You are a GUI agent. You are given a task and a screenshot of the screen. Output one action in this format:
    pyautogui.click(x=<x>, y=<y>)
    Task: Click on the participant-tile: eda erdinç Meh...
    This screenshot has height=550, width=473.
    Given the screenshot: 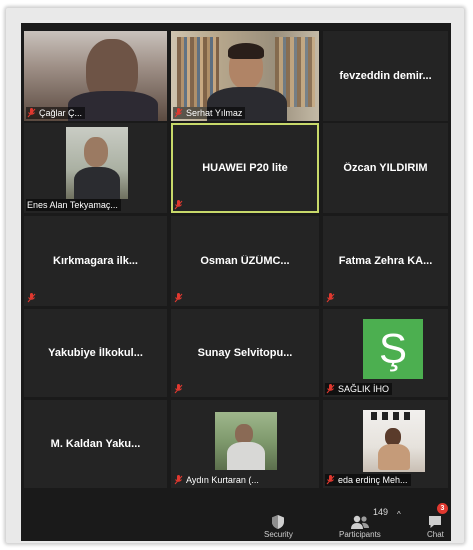 What is the action you would take?
    pyautogui.click(x=385, y=444)
    